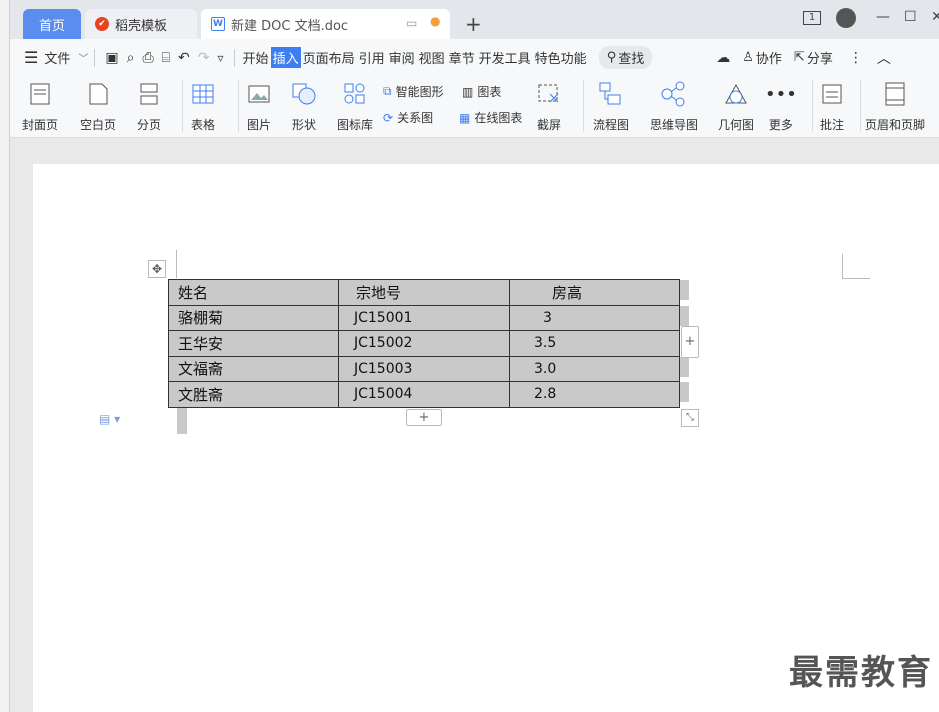 The width and height of the screenshot is (939, 712). I want to click on flowchart-button: 流程图, so click(611, 106).